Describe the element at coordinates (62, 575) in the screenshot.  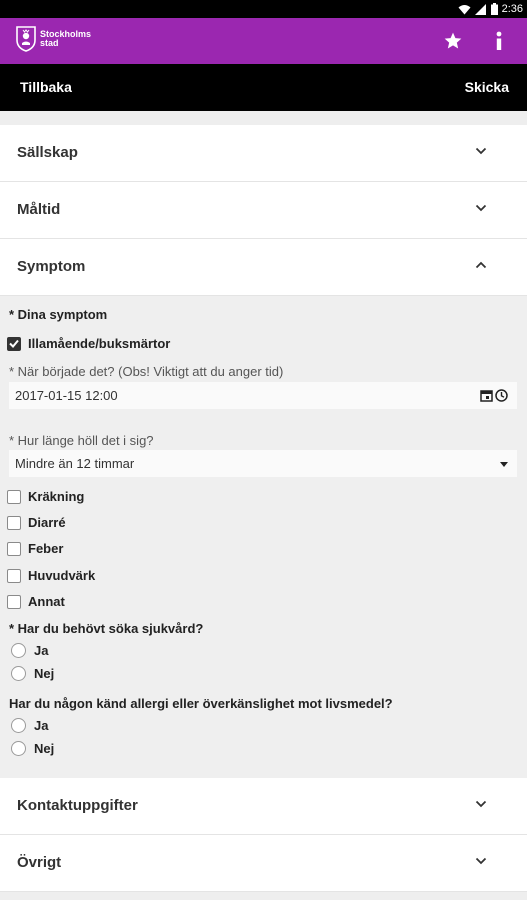
I see `checkbox-label: Huvudvärk` at that location.